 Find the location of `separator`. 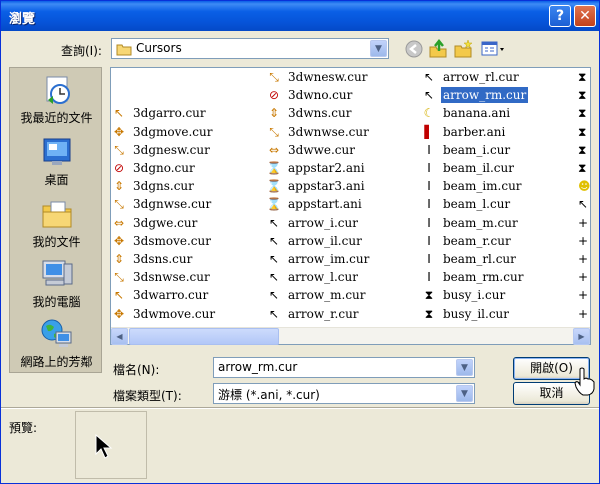

separator is located at coordinates (300, 408).